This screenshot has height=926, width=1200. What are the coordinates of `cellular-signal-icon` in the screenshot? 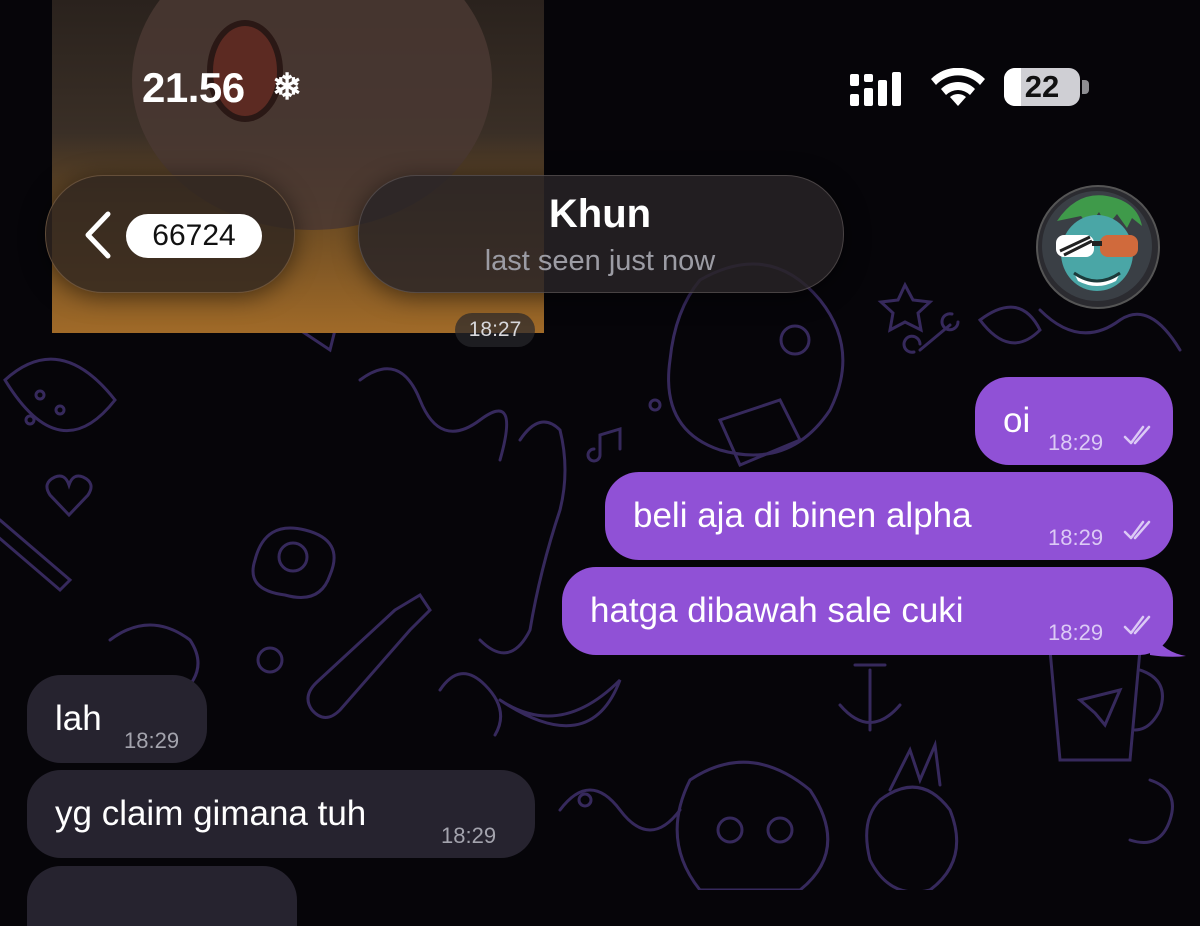 It's located at (875, 89).